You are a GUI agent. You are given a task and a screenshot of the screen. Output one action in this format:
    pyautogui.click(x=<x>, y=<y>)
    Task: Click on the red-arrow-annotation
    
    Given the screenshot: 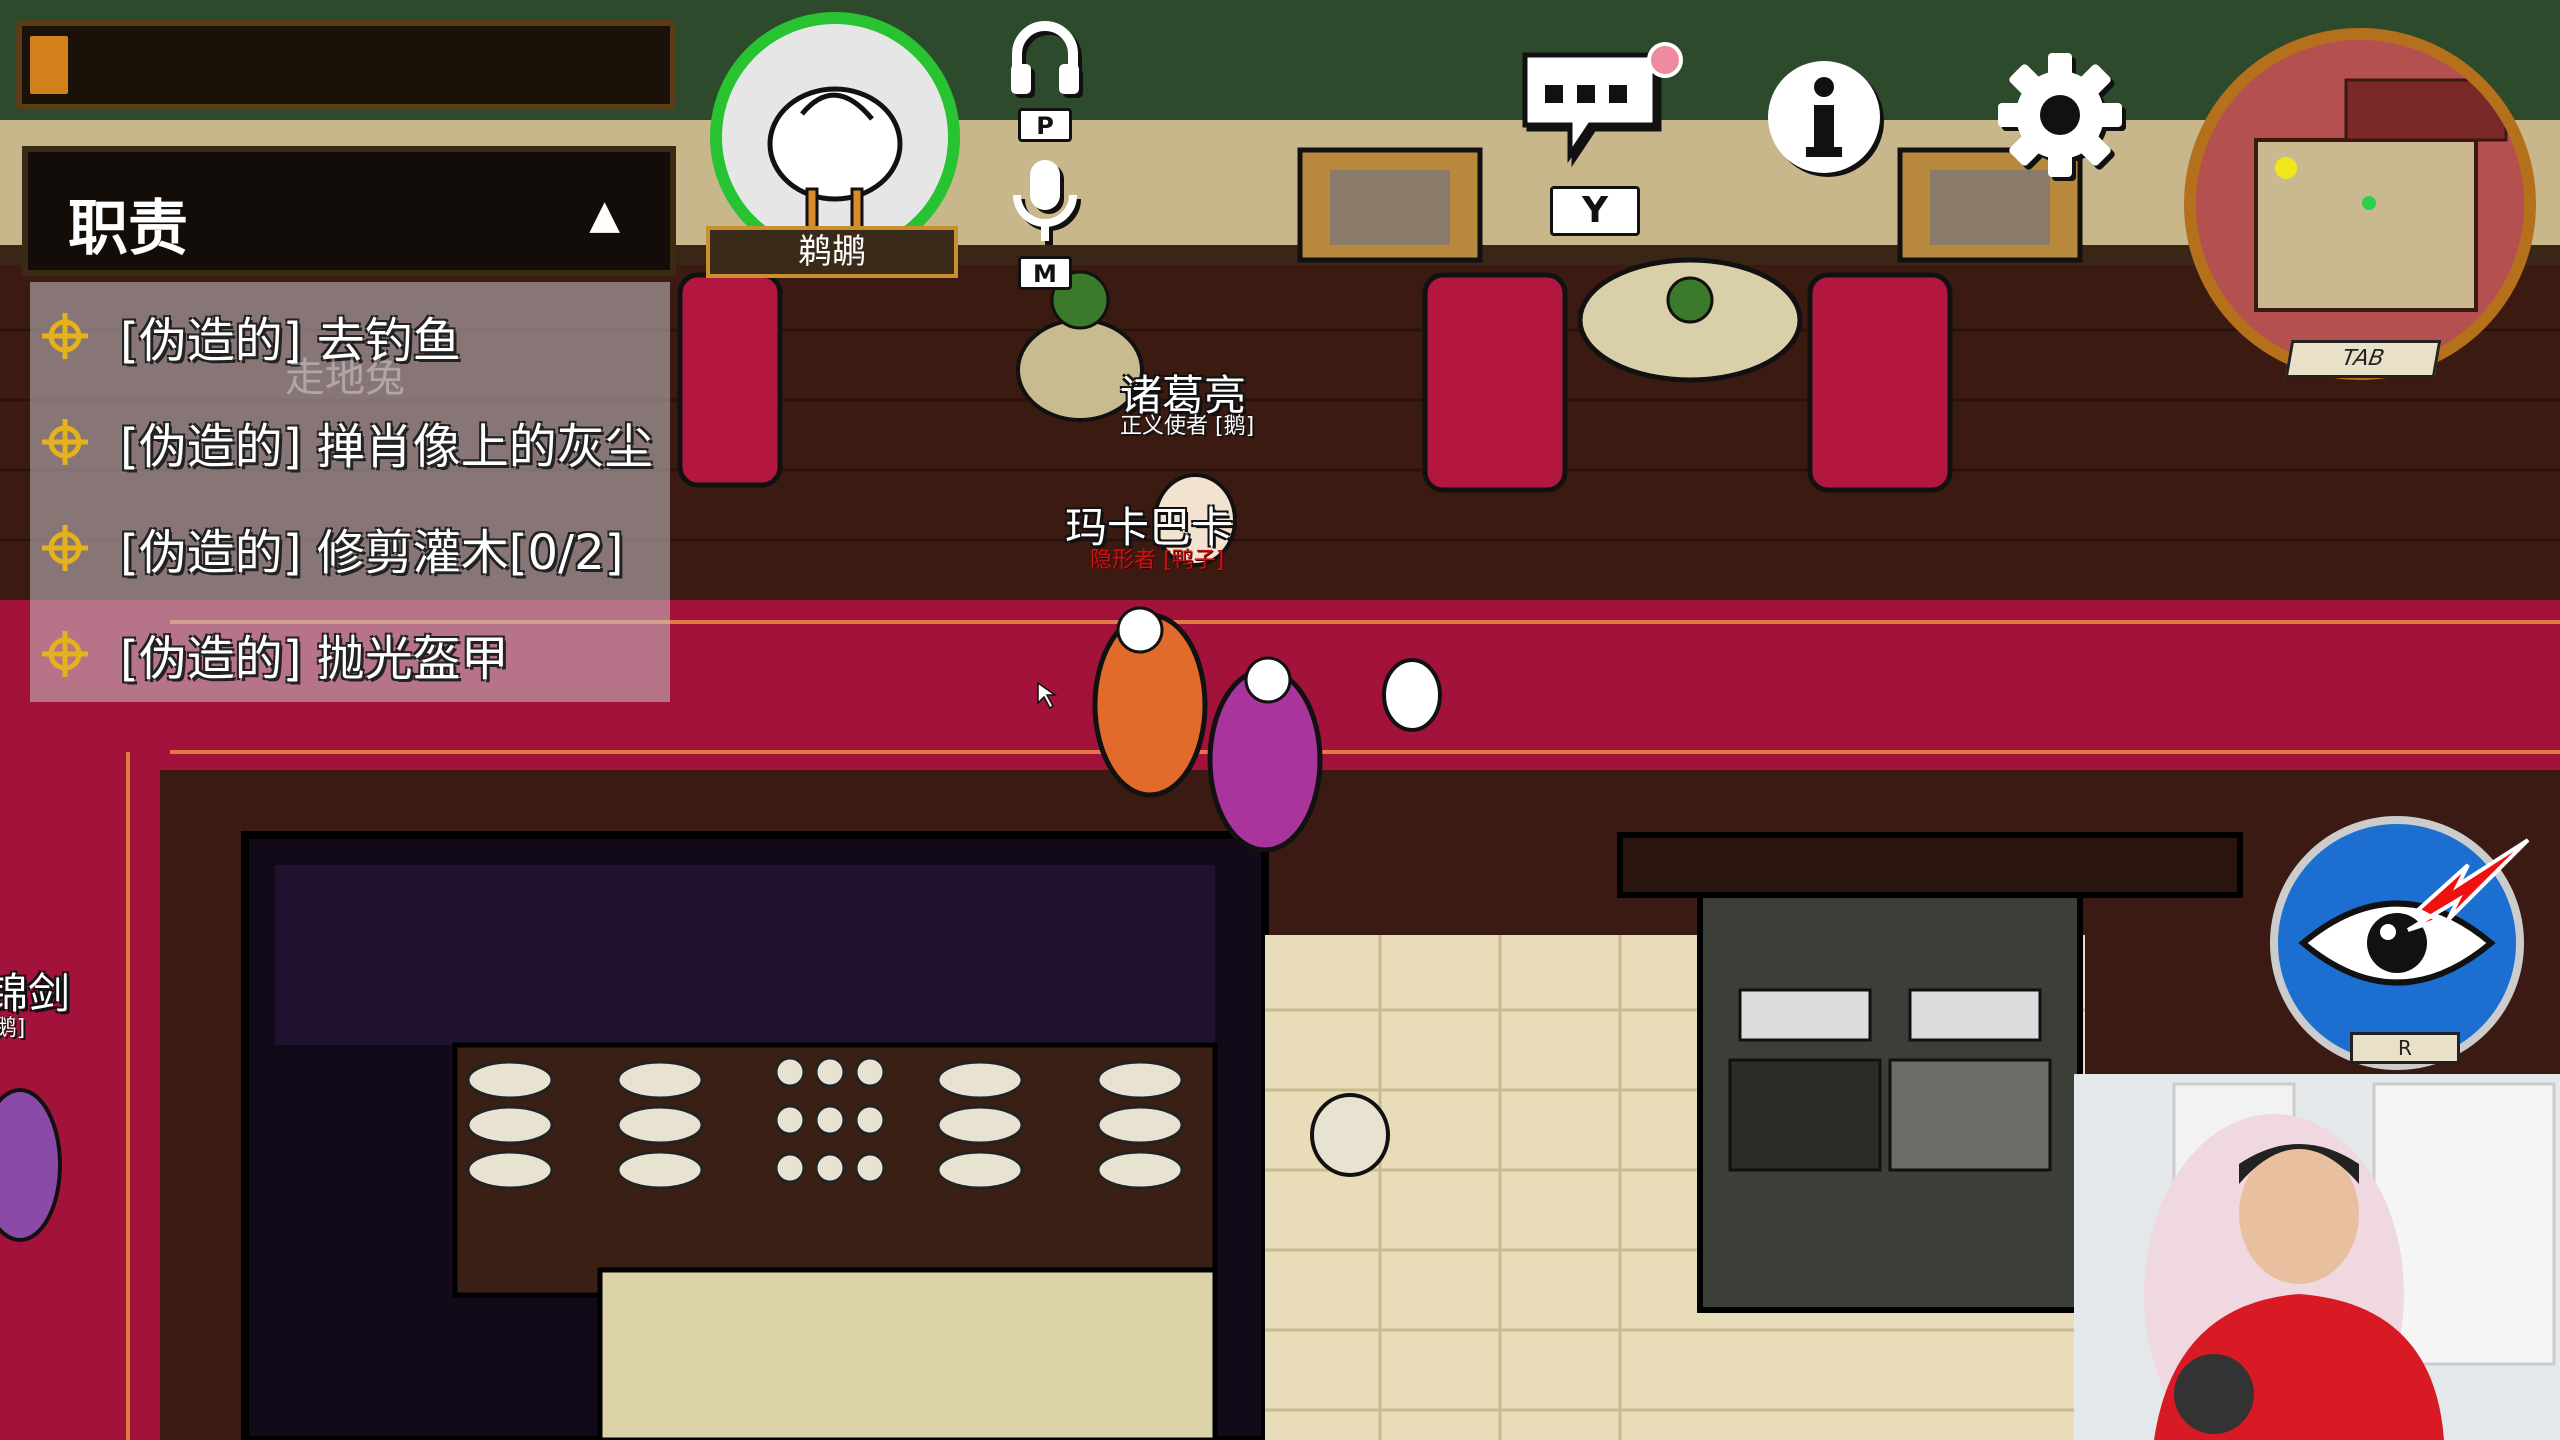 What is the action you would take?
    pyautogui.click(x=2468, y=885)
    